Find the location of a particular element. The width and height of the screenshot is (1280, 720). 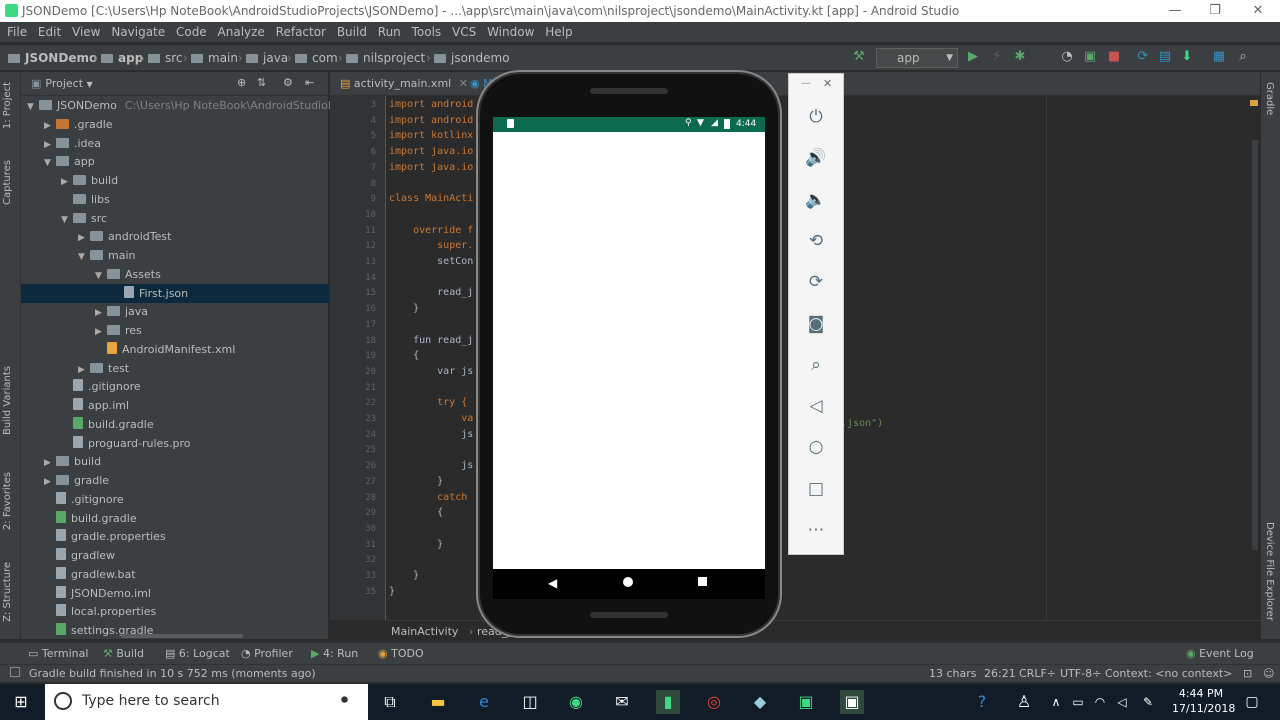

crumb-project: JSONDemo is located at coordinates (52, 58).